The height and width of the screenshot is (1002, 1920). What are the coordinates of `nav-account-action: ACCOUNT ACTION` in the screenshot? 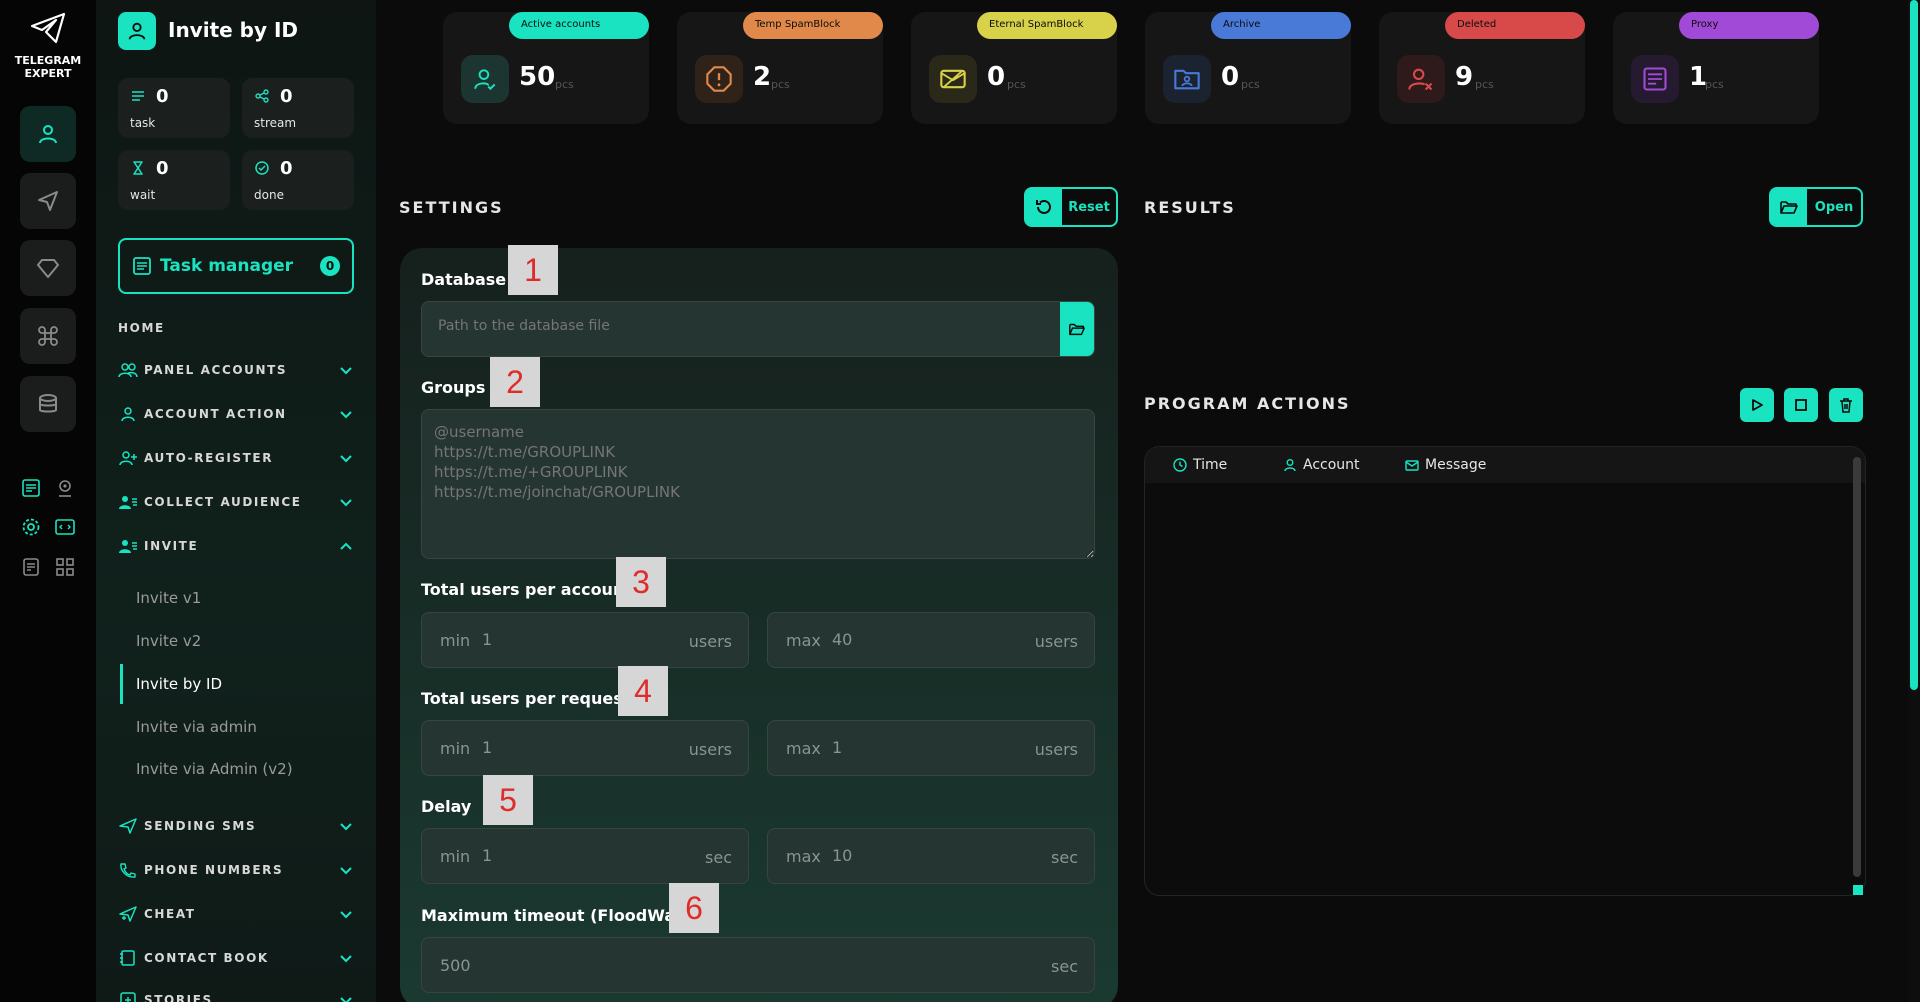 It's located at (236, 414).